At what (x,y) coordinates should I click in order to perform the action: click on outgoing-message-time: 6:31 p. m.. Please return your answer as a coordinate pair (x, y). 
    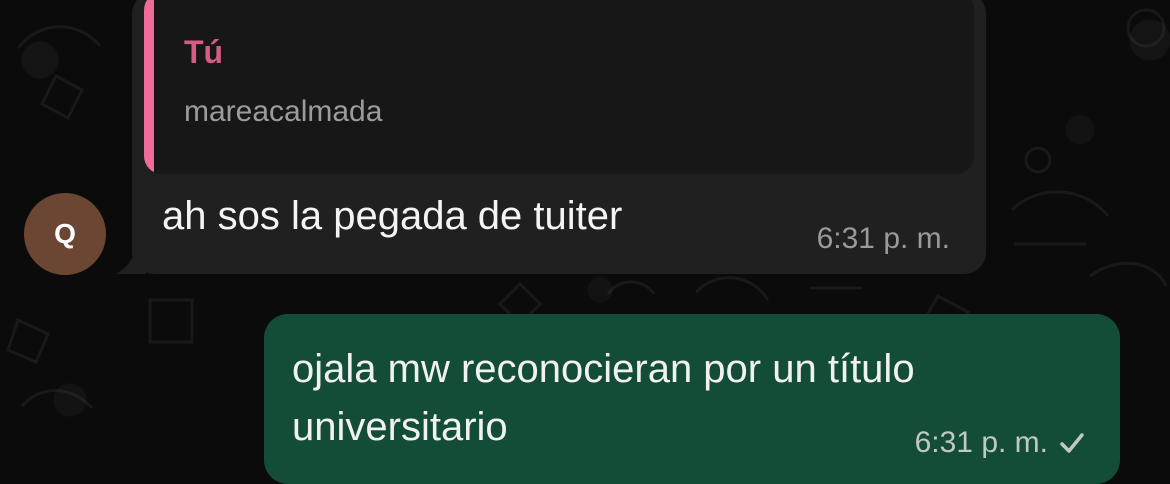
    Looking at the image, I should click on (981, 442).